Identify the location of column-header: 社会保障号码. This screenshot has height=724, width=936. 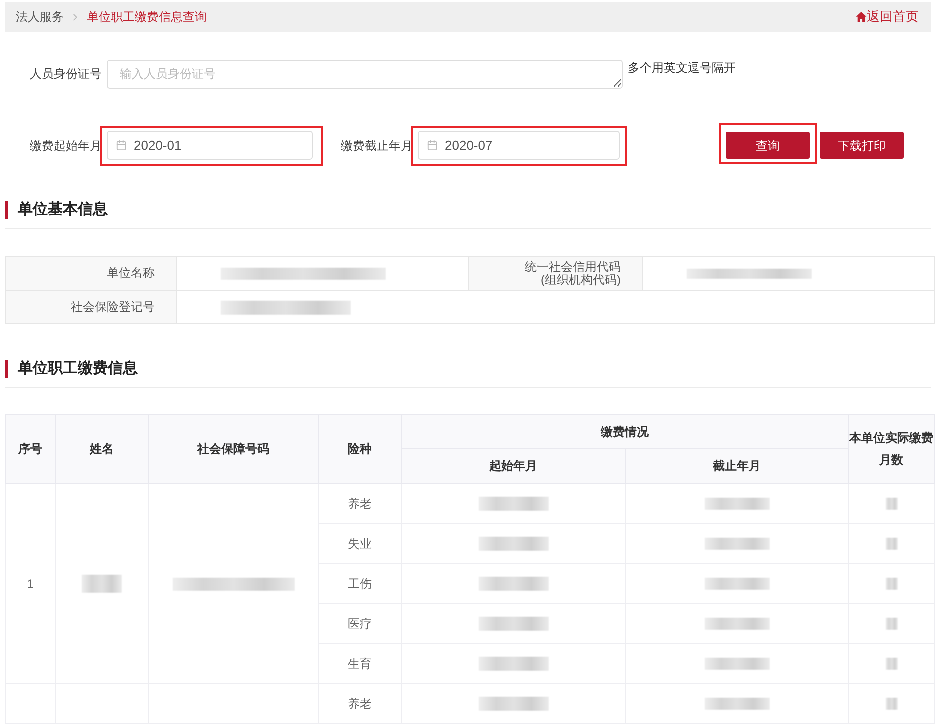
(233, 449).